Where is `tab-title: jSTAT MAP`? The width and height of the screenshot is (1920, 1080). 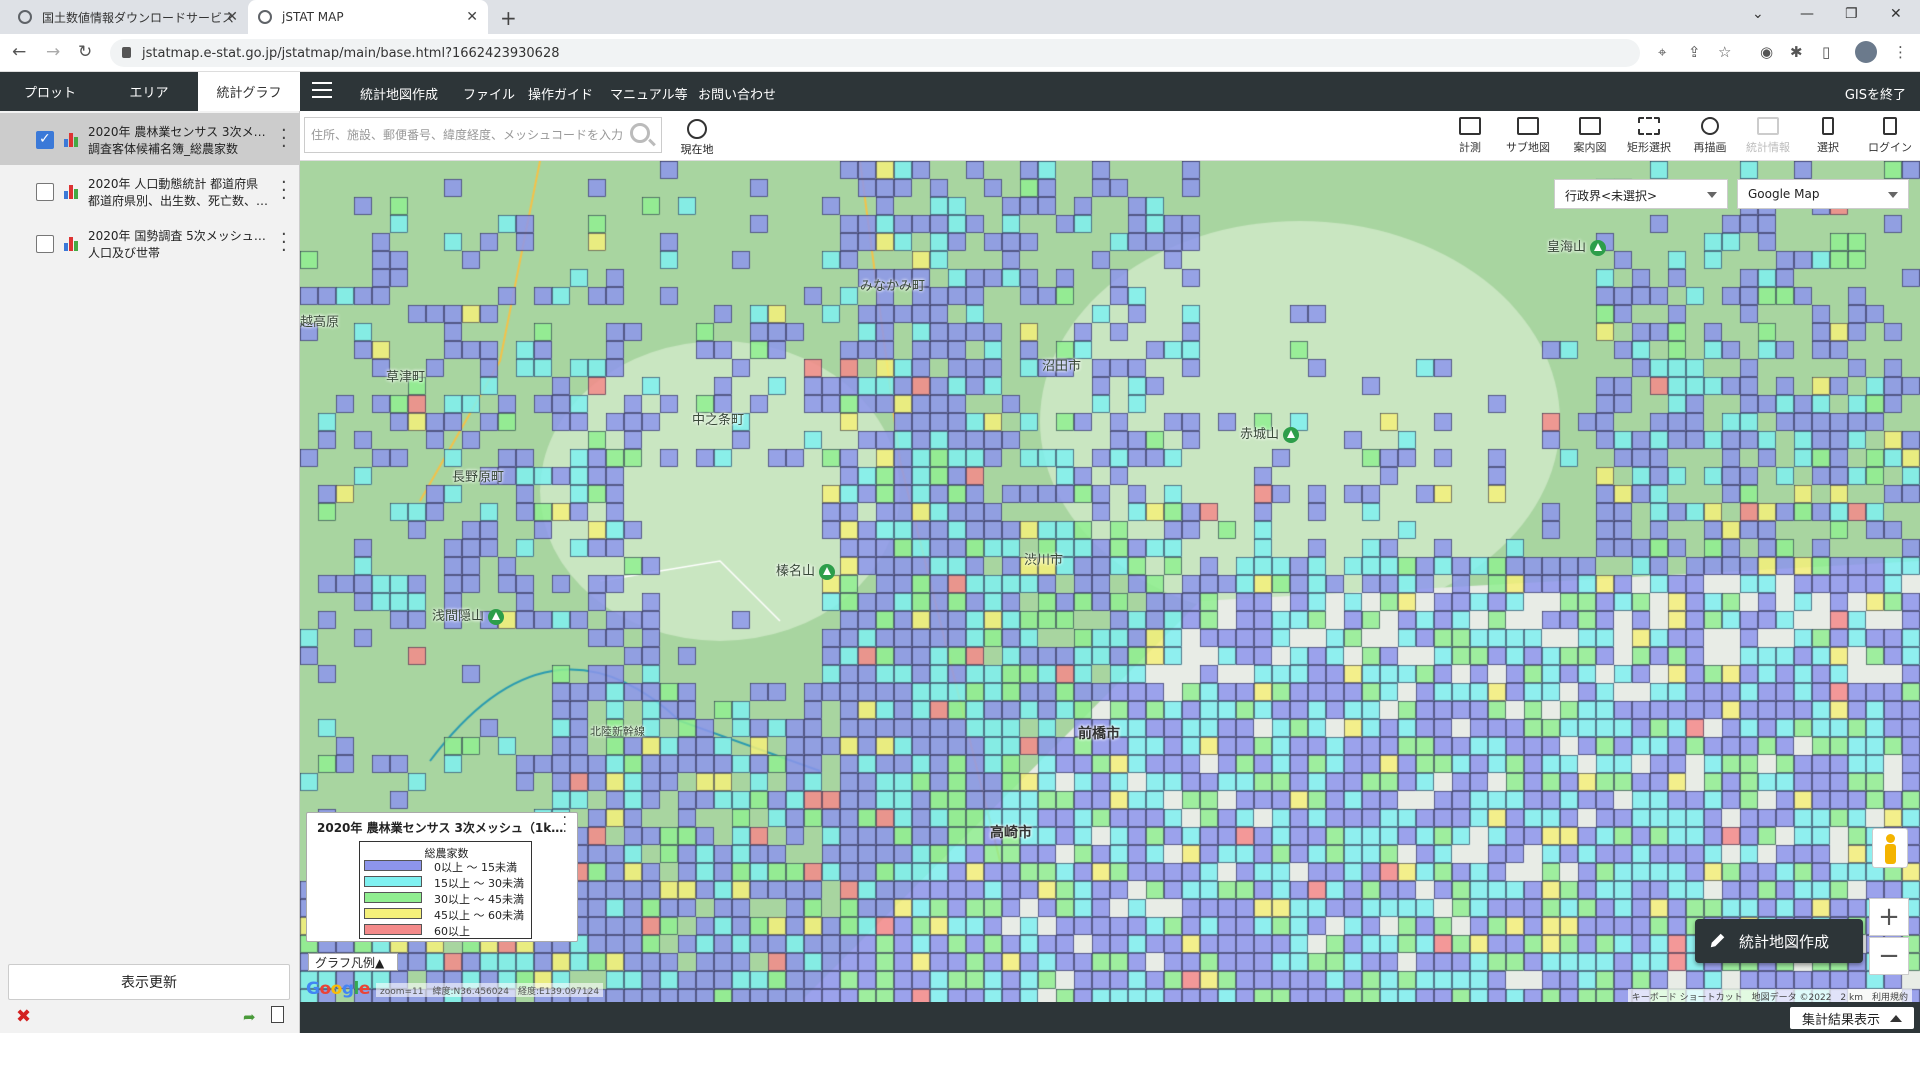 tab-title: jSTAT MAP is located at coordinates (313, 17).